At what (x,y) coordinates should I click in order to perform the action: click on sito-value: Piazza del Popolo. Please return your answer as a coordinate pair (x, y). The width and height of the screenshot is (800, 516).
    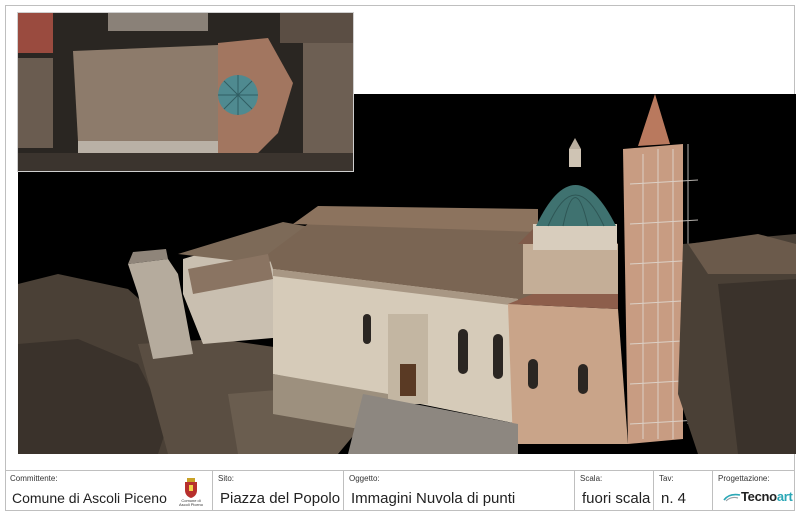
    Looking at the image, I should click on (280, 498).